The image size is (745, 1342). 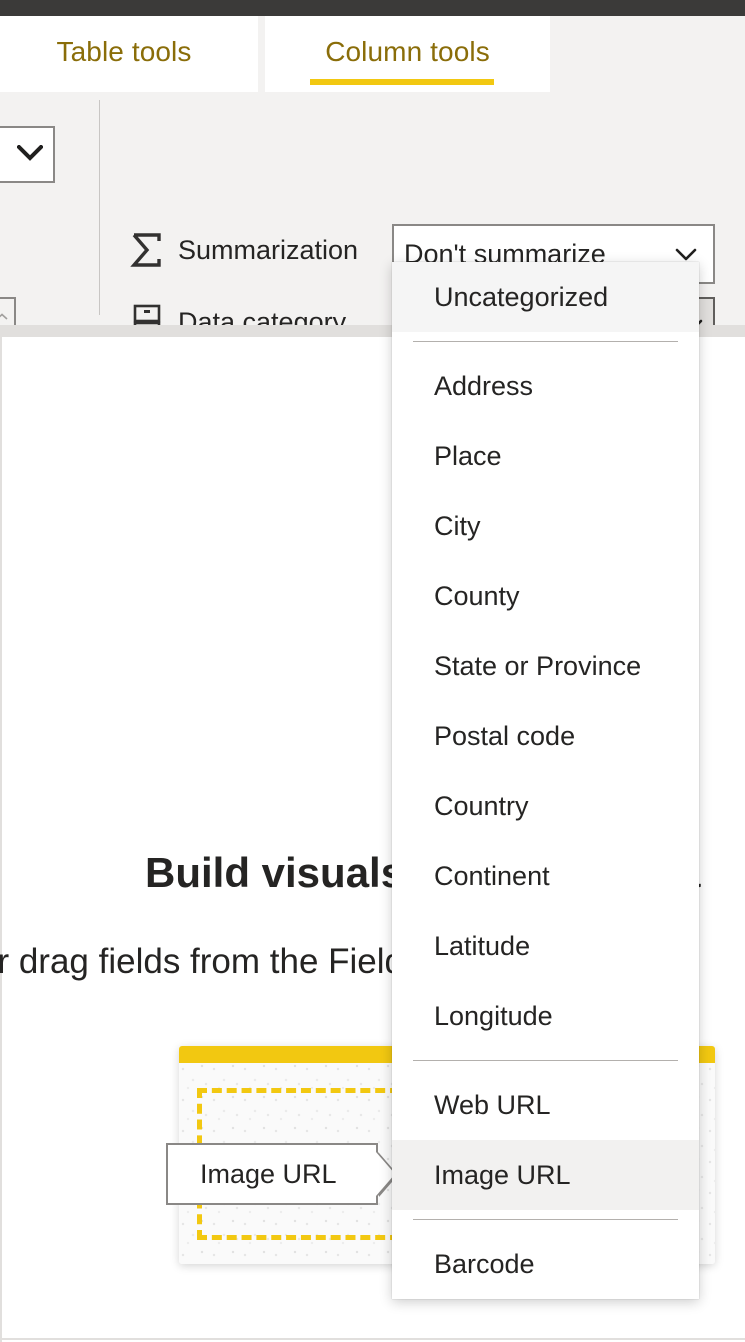 I want to click on tab-column-tools: Column tools, so click(x=407, y=54).